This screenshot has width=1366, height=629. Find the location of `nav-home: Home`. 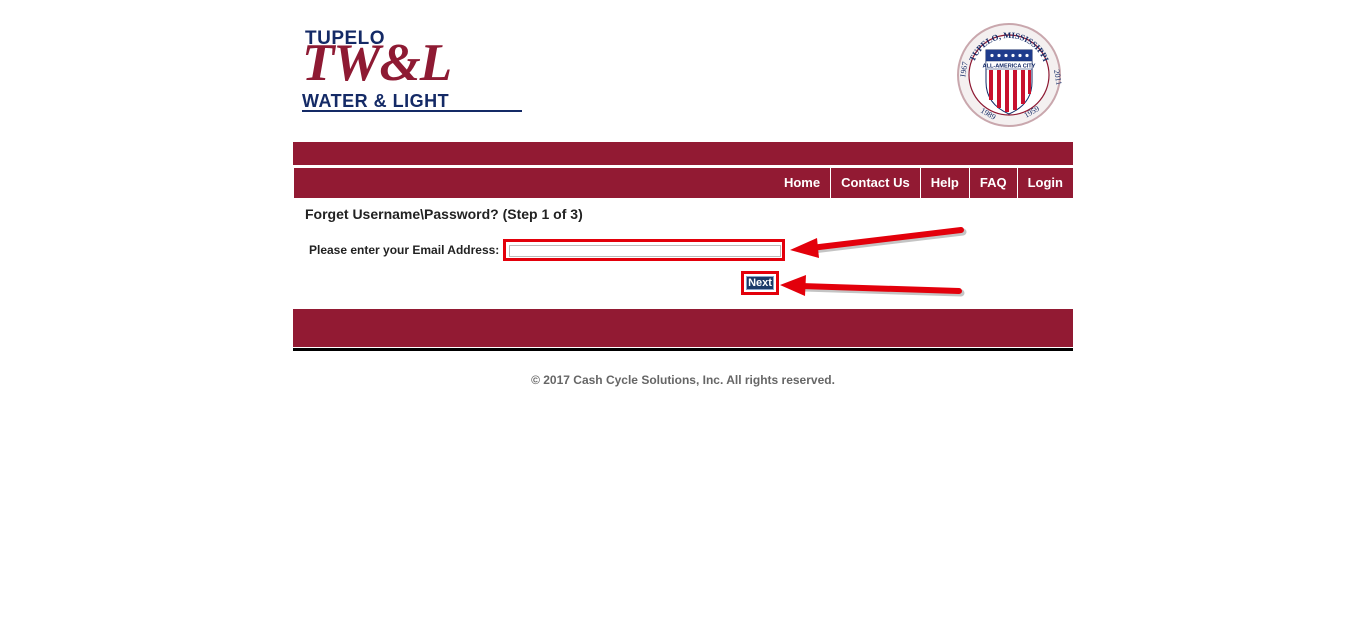

nav-home: Home is located at coordinates (802, 183).